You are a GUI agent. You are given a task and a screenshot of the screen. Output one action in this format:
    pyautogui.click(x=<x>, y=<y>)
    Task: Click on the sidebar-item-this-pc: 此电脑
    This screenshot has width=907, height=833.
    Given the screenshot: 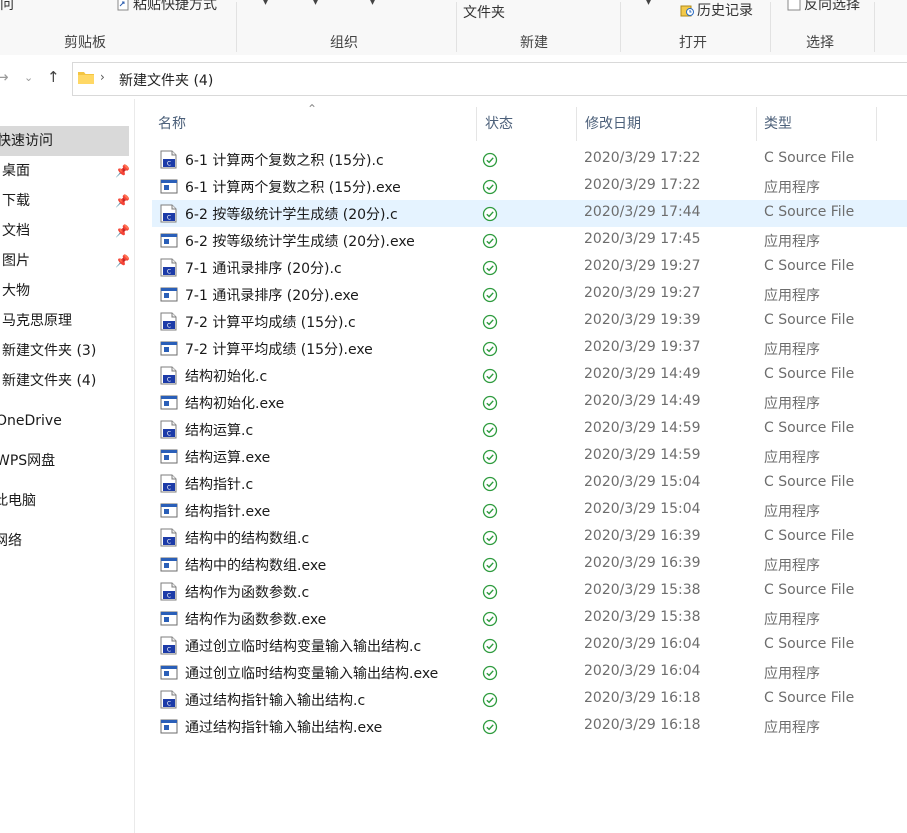 What is the action you would take?
    pyautogui.click(x=63, y=501)
    